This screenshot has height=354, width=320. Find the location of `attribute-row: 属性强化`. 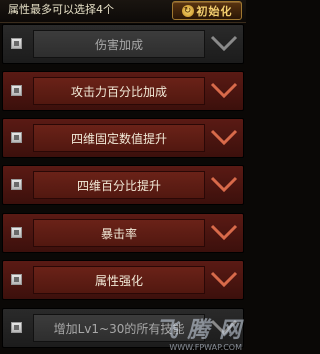

attribute-row: 属性强化 is located at coordinates (123, 280).